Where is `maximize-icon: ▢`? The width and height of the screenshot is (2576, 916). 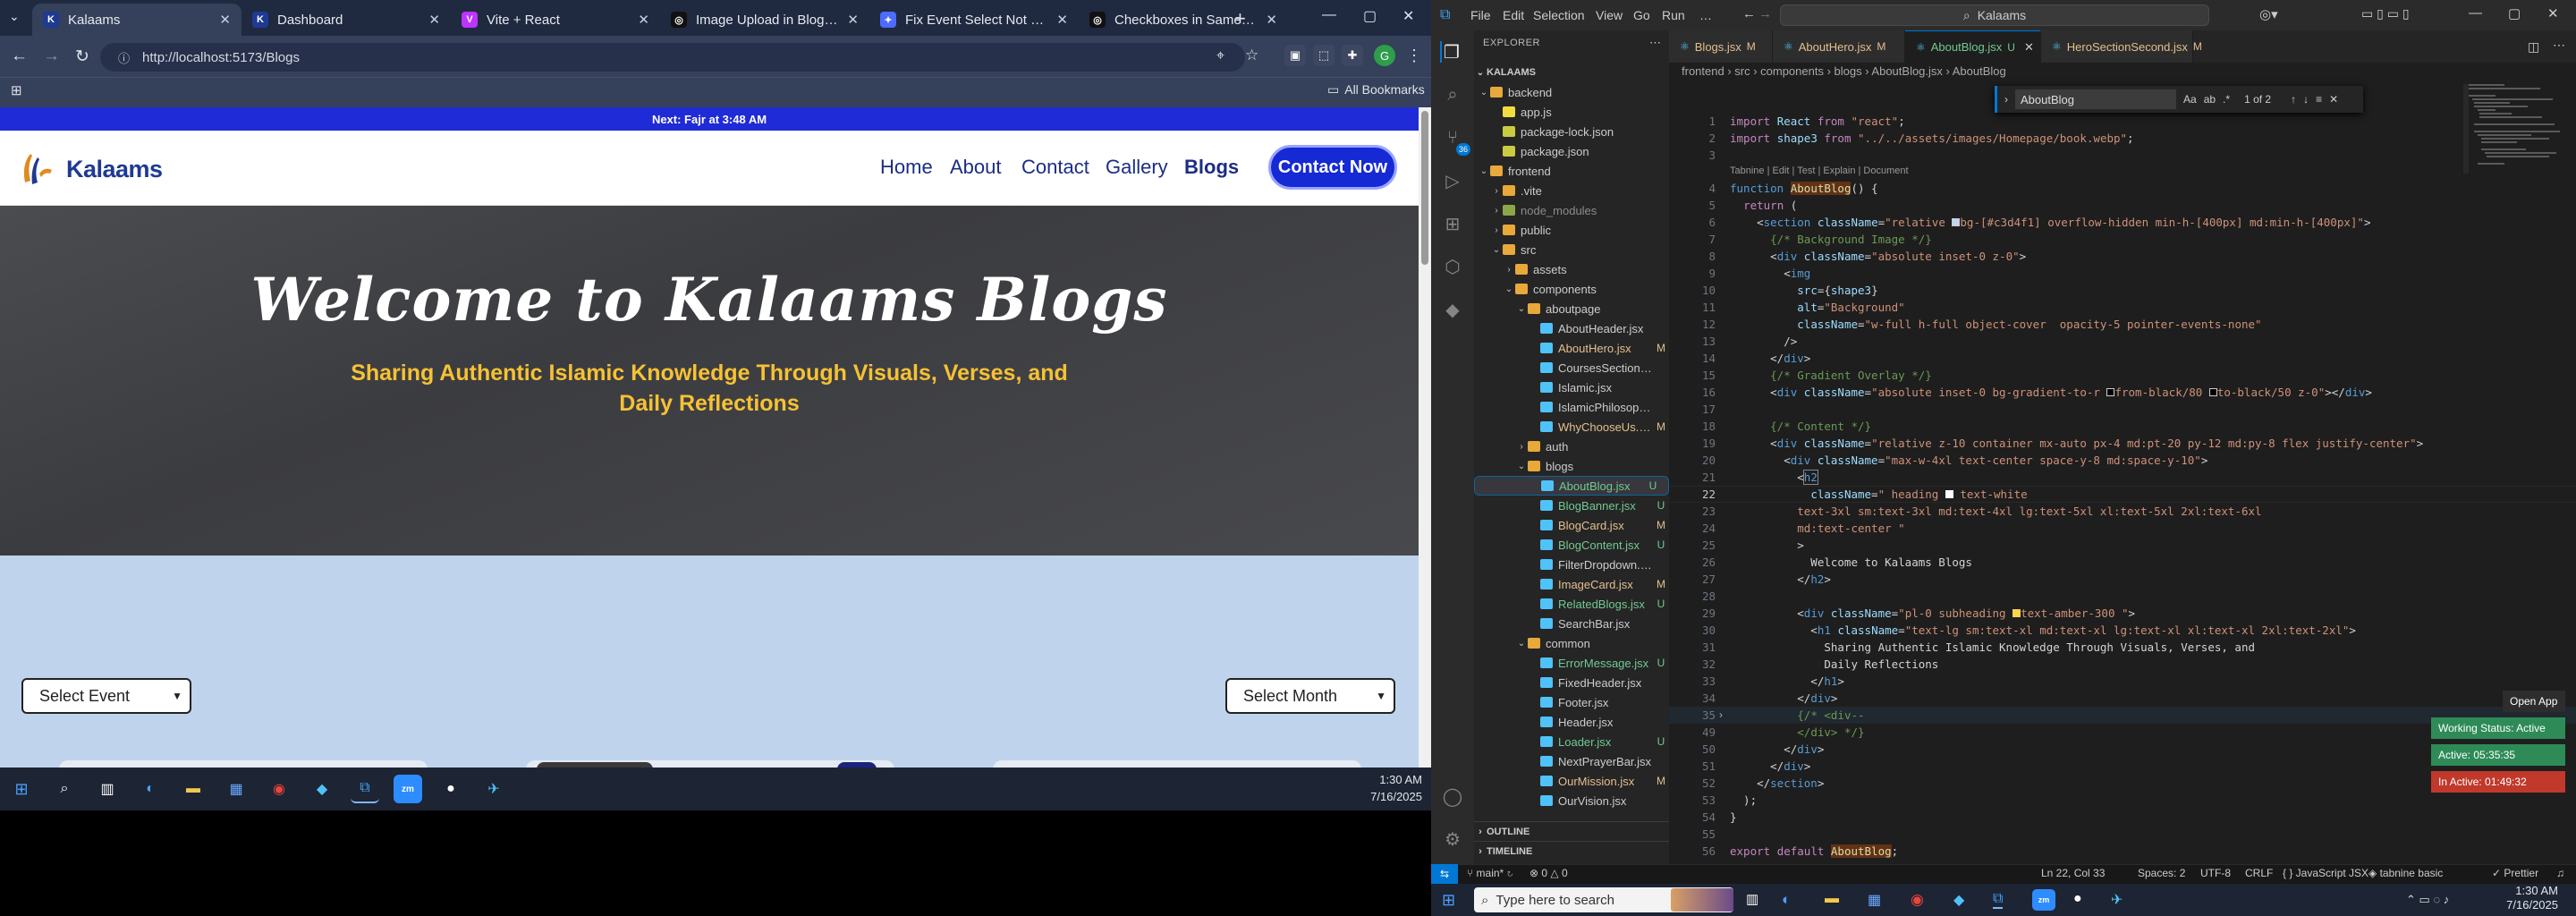
maximize-icon: ▢ is located at coordinates (2514, 13).